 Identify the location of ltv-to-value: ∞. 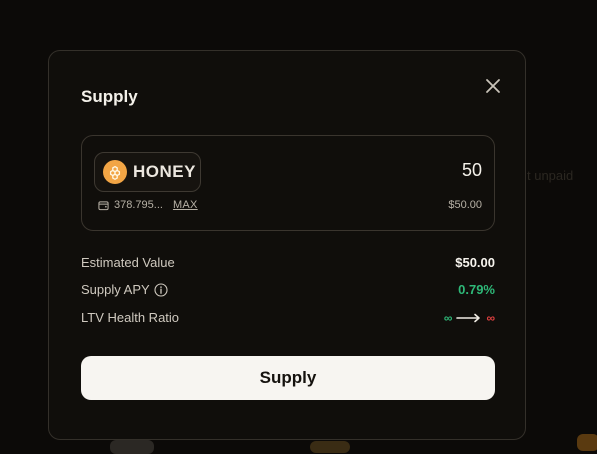
(490, 317).